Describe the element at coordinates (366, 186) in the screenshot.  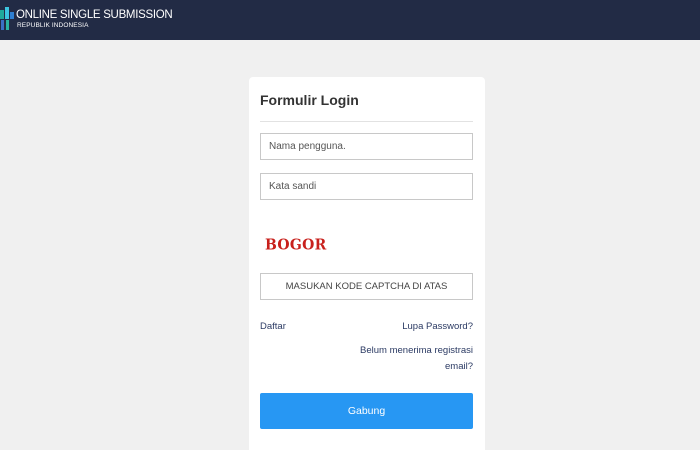
I see `password-input` at that location.